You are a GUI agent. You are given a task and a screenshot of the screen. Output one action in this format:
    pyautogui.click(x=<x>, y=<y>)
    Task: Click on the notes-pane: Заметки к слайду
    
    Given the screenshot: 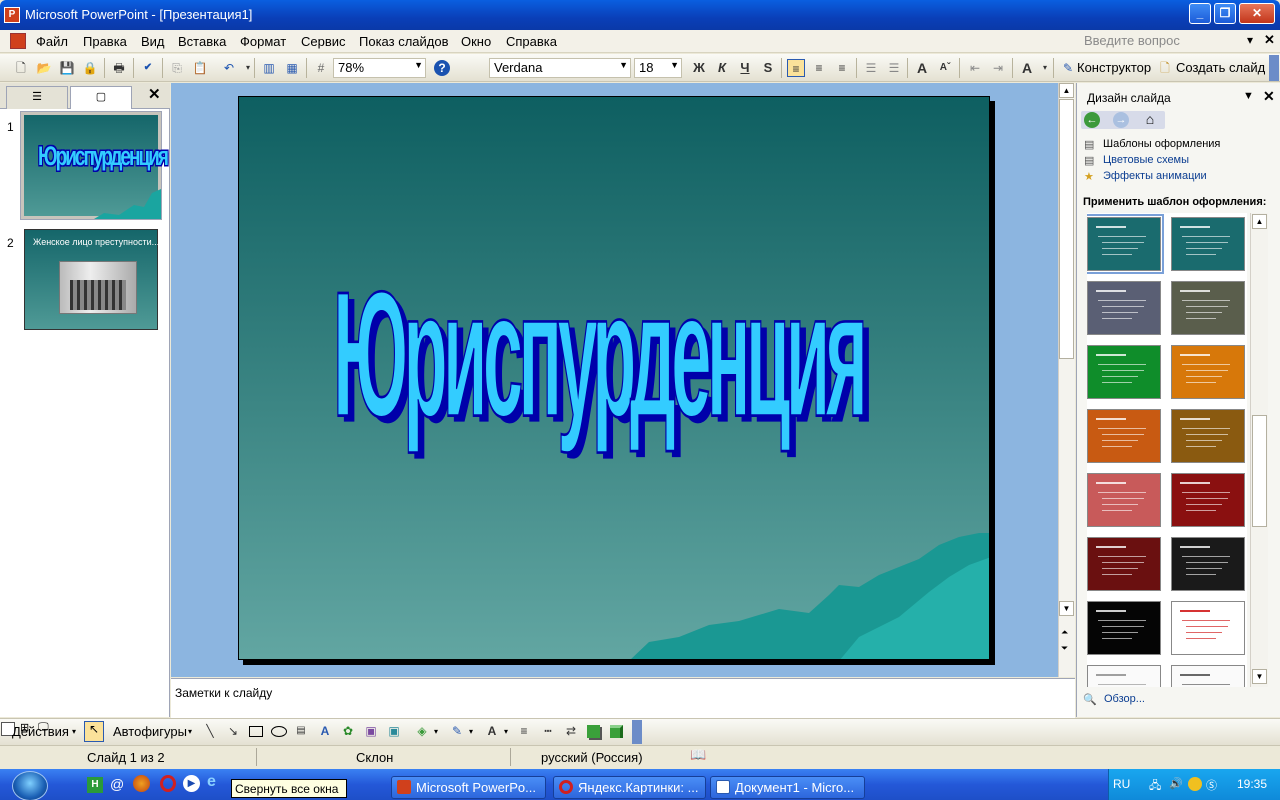 What is the action you would take?
    pyautogui.click(x=623, y=698)
    